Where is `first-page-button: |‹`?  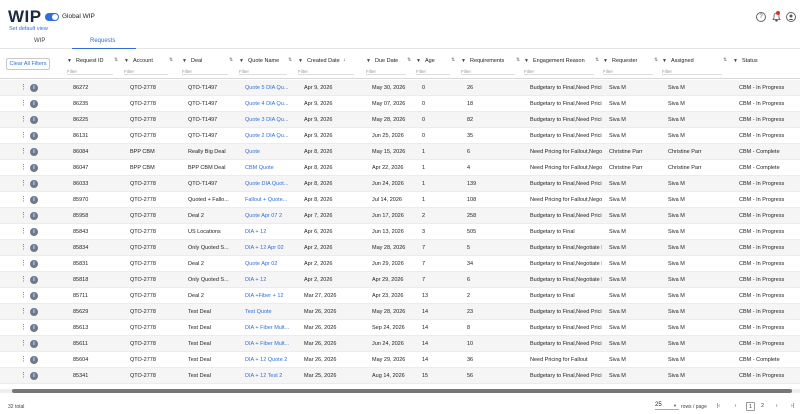
first-page-button: |‹ is located at coordinates (718, 406).